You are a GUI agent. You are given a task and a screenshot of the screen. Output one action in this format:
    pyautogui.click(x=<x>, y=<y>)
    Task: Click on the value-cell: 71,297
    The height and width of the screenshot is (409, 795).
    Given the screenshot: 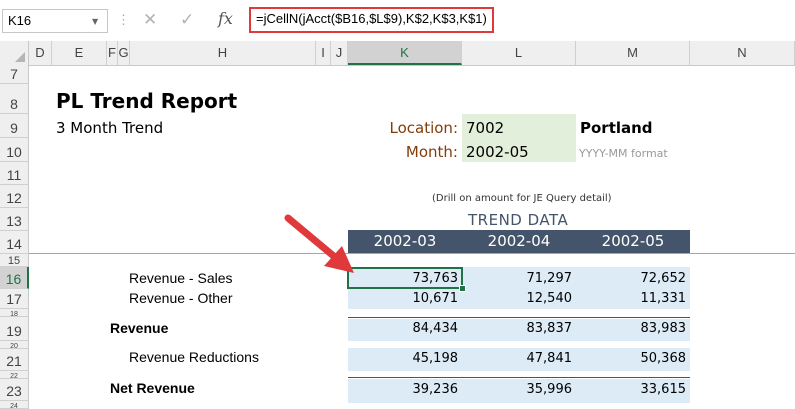 What is the action you would take?
    pyautogui.click(x=550, y=278)
    